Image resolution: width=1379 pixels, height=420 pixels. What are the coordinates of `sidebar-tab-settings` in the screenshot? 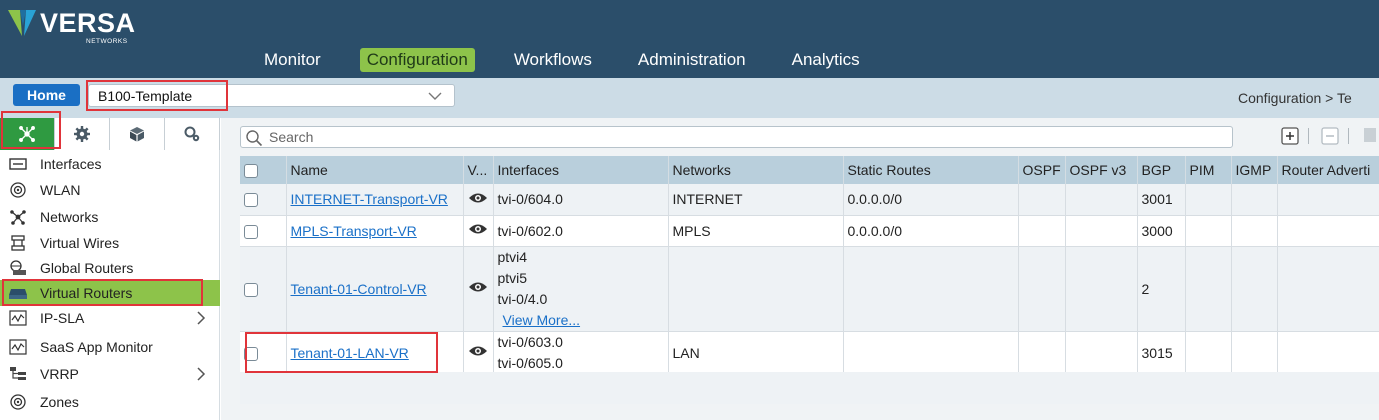 It's located at (82, 134).